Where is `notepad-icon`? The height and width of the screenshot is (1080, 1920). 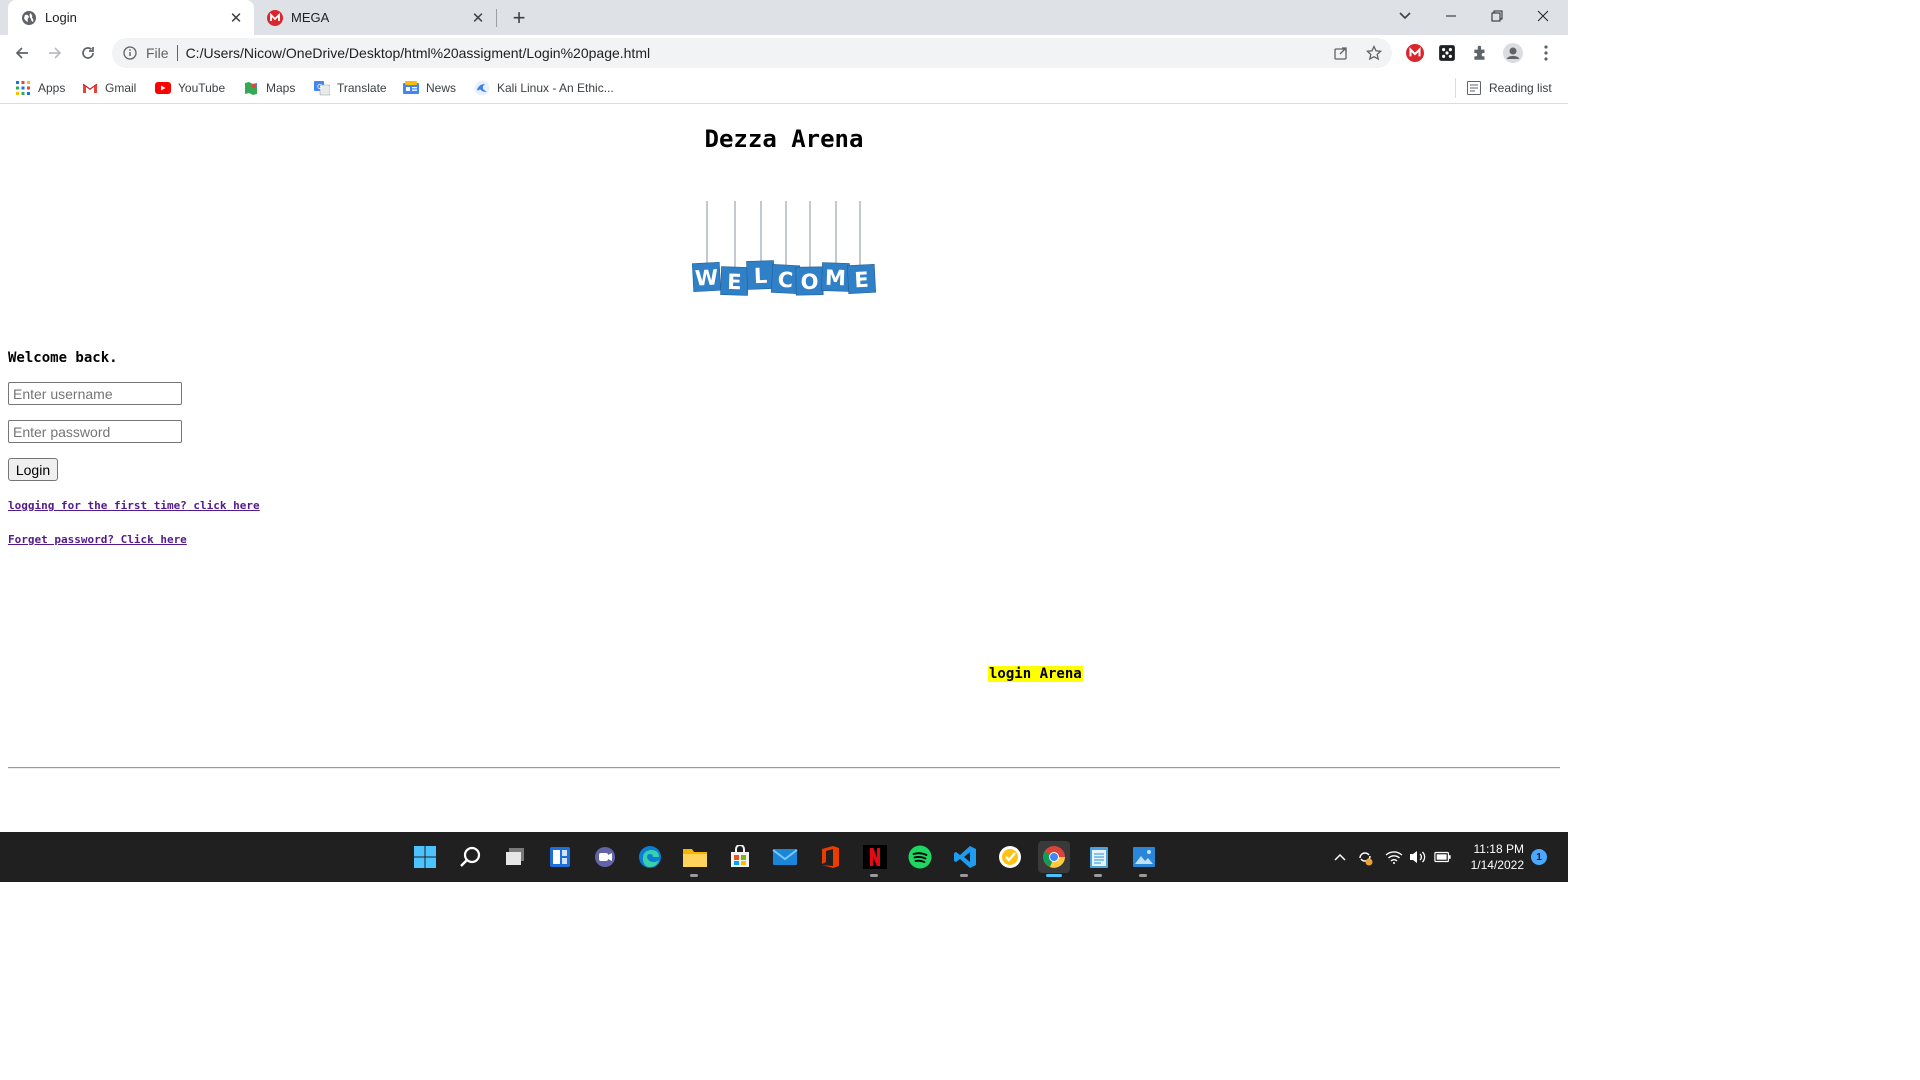
notepad-icon is located at coordinates (1099, 857).